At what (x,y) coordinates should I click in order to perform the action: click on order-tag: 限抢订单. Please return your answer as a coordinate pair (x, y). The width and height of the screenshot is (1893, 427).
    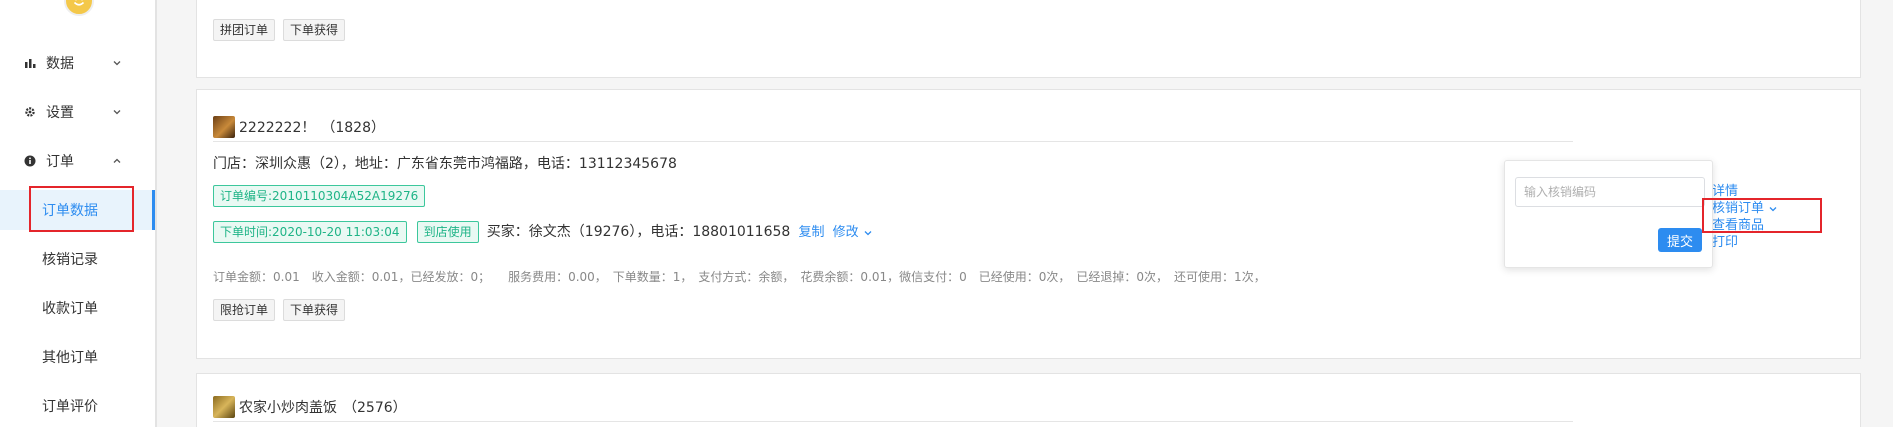
    Looking at the image, I should click on (244, 310).